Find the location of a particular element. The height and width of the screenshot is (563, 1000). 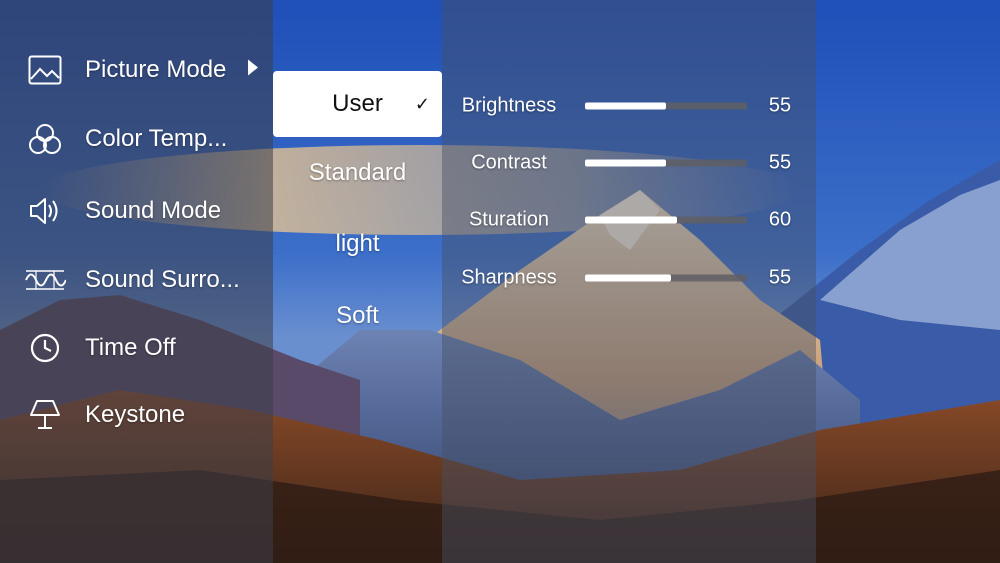

picture-icon is located at coordinates (45, 70).